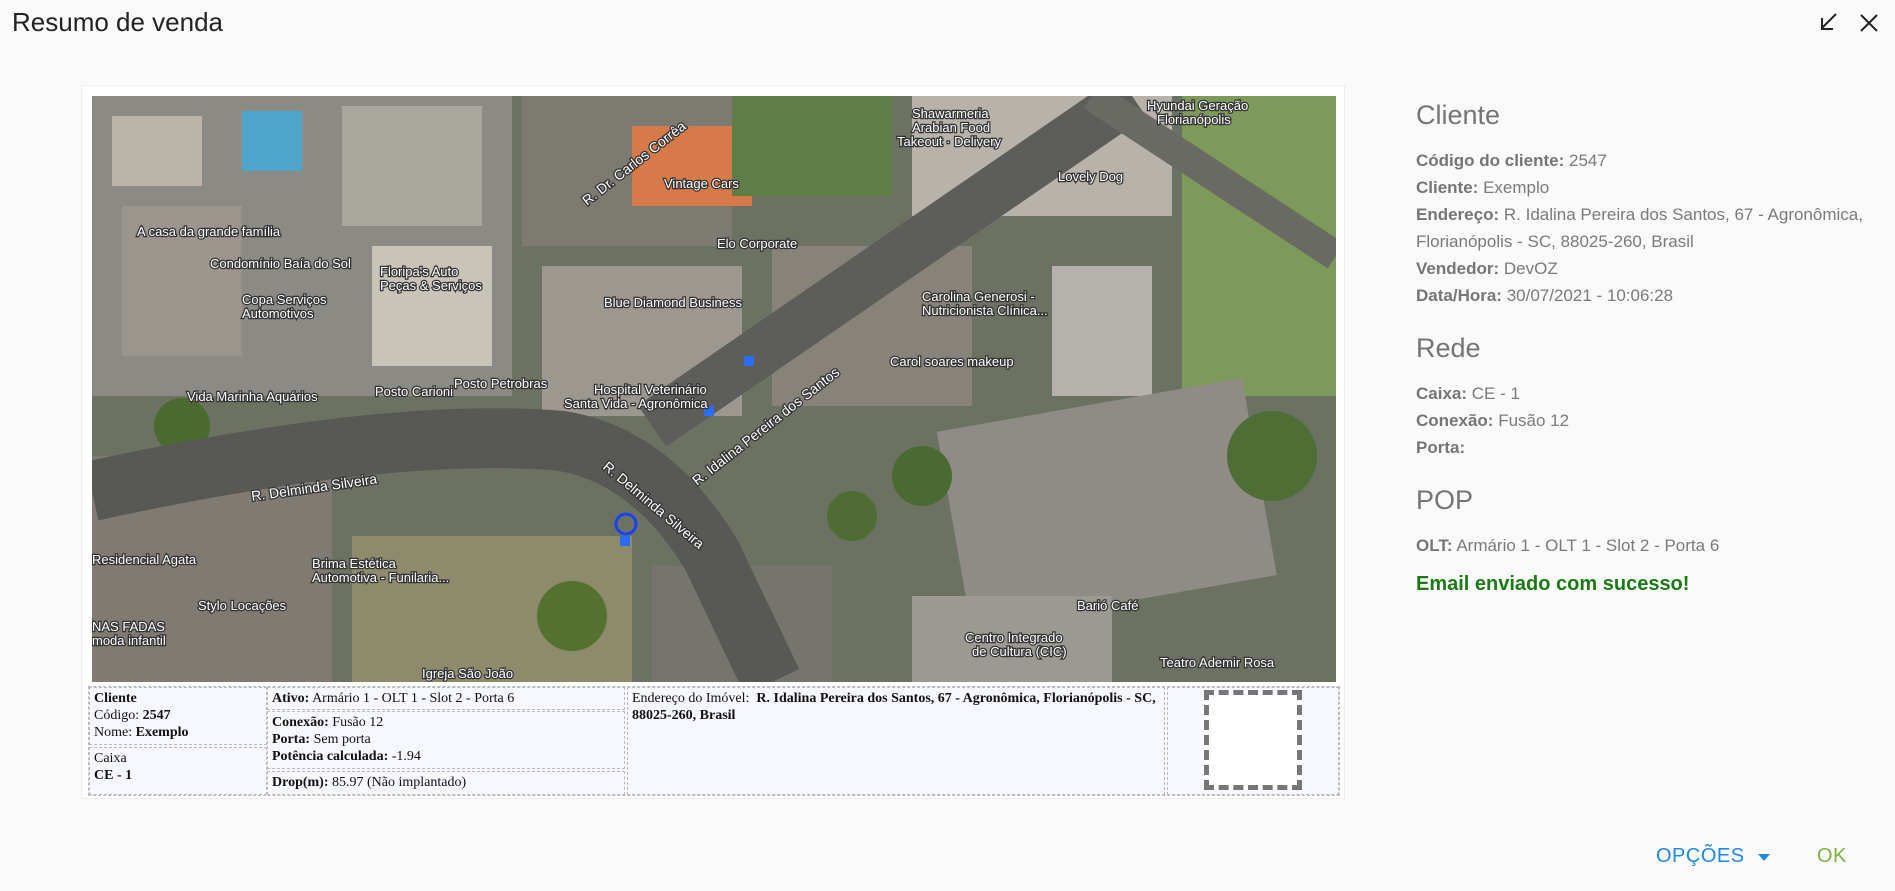 The height and width of the screenshot is (891, 1895). I want to click on caixa-label: Caixa:, so click(1442, 393).